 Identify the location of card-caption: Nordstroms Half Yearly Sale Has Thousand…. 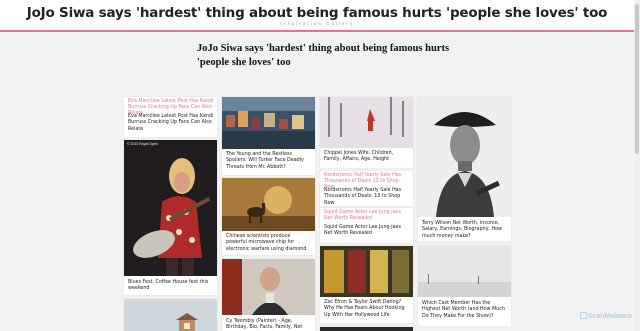
(367, 197).